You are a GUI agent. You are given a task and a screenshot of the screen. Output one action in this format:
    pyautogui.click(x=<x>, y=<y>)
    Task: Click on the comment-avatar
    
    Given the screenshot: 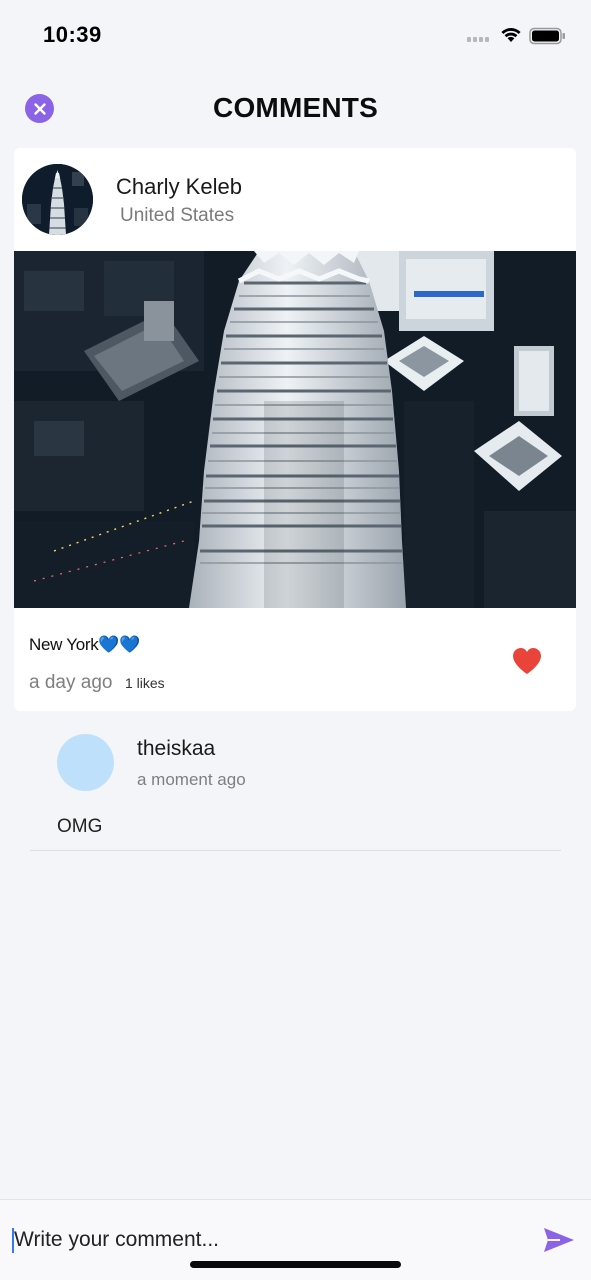 What is the action you would take?
    pyautogui.click(x=85, y=762)
    